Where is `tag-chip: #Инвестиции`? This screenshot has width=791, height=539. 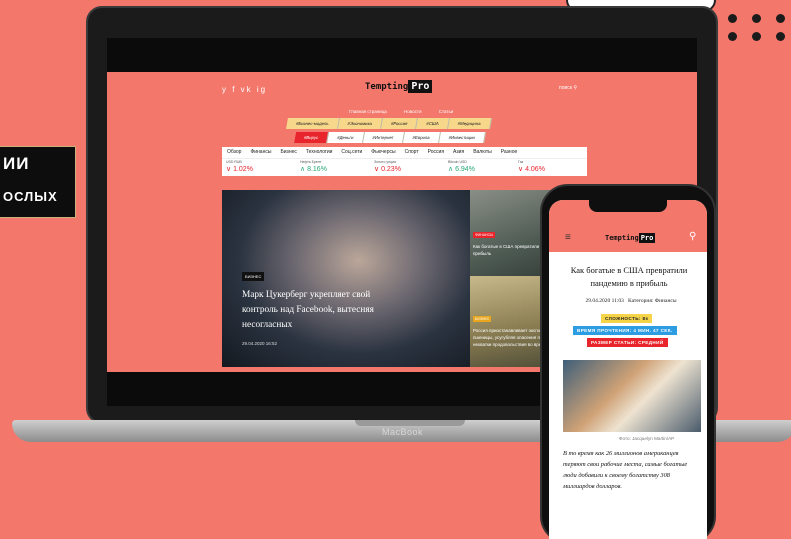
tag-chip: #Инвестиции is located at coordinates (462, 137).